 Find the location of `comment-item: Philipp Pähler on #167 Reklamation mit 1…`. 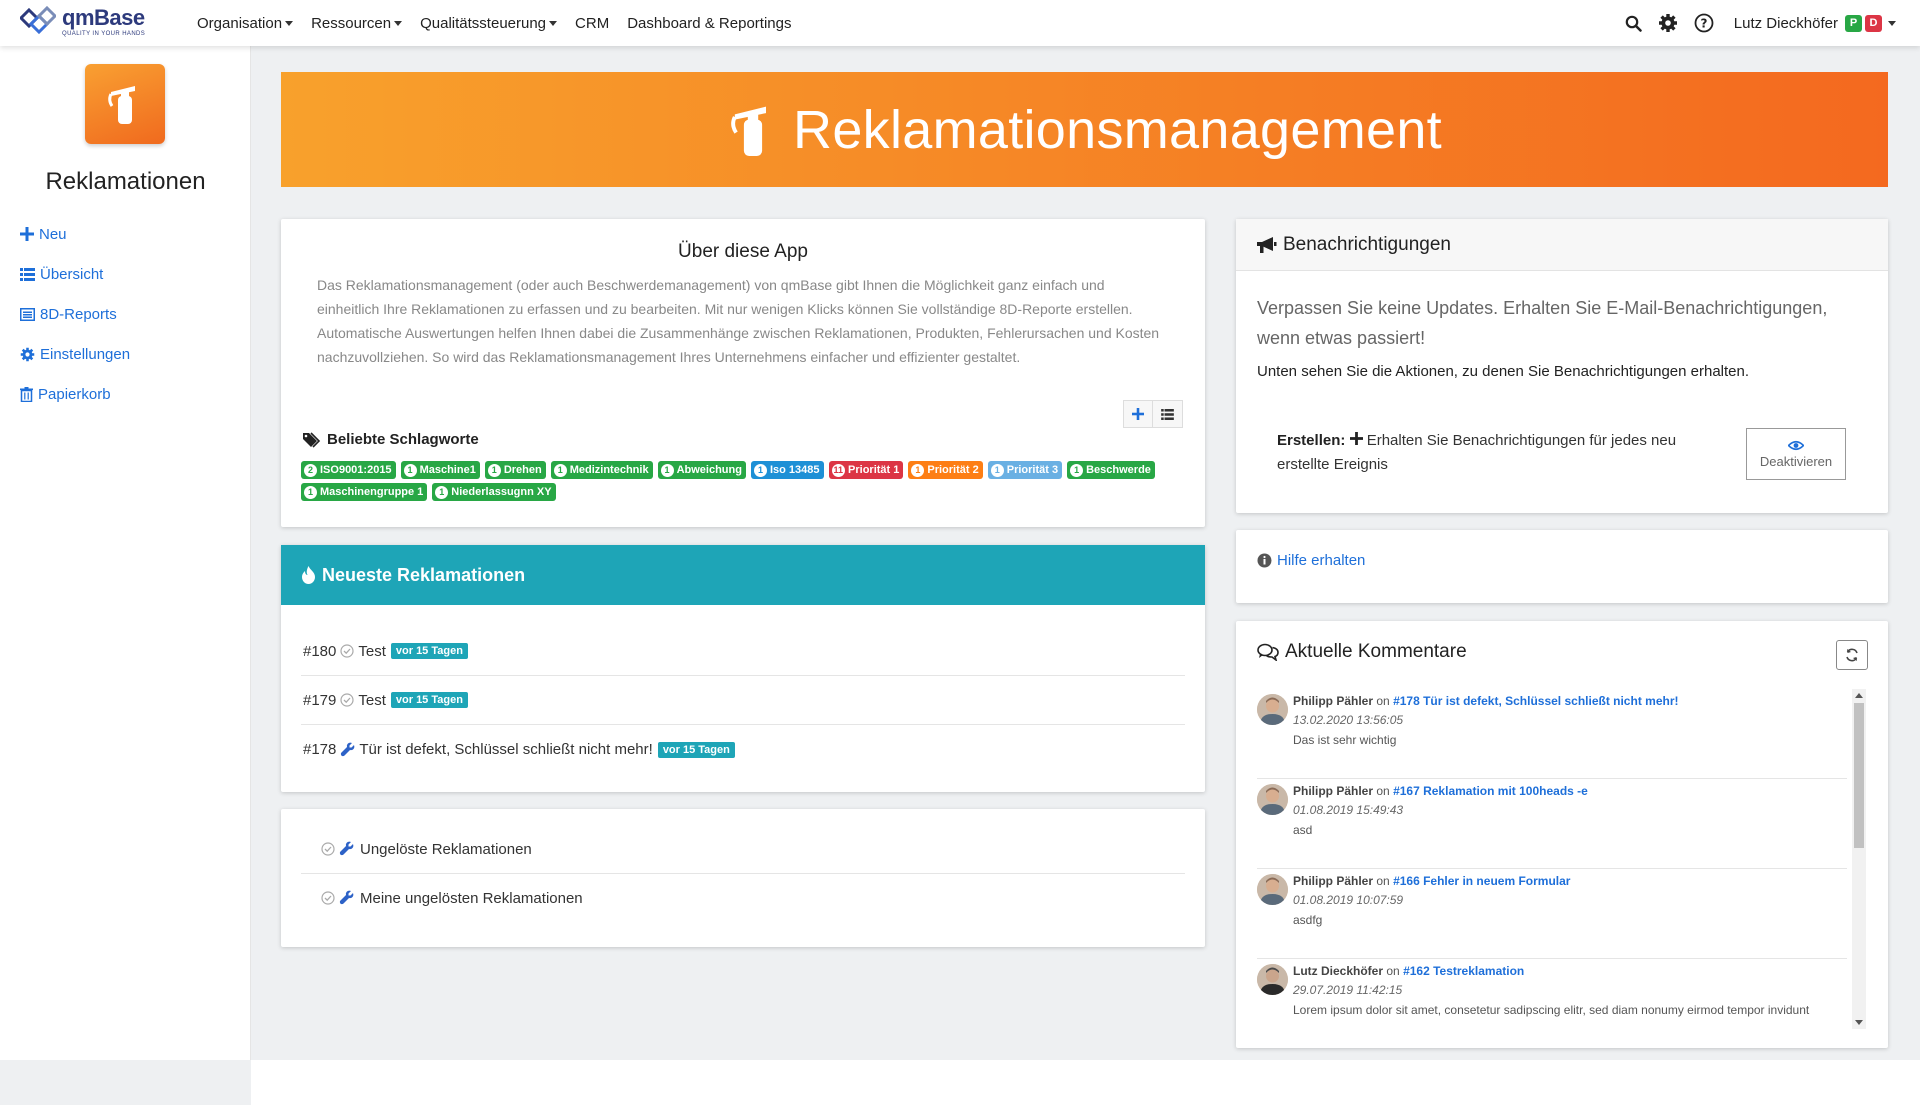

comment-item: Philipp Pähler on #167 Reklamation mit 1… is located at coordinates (1552, 824).